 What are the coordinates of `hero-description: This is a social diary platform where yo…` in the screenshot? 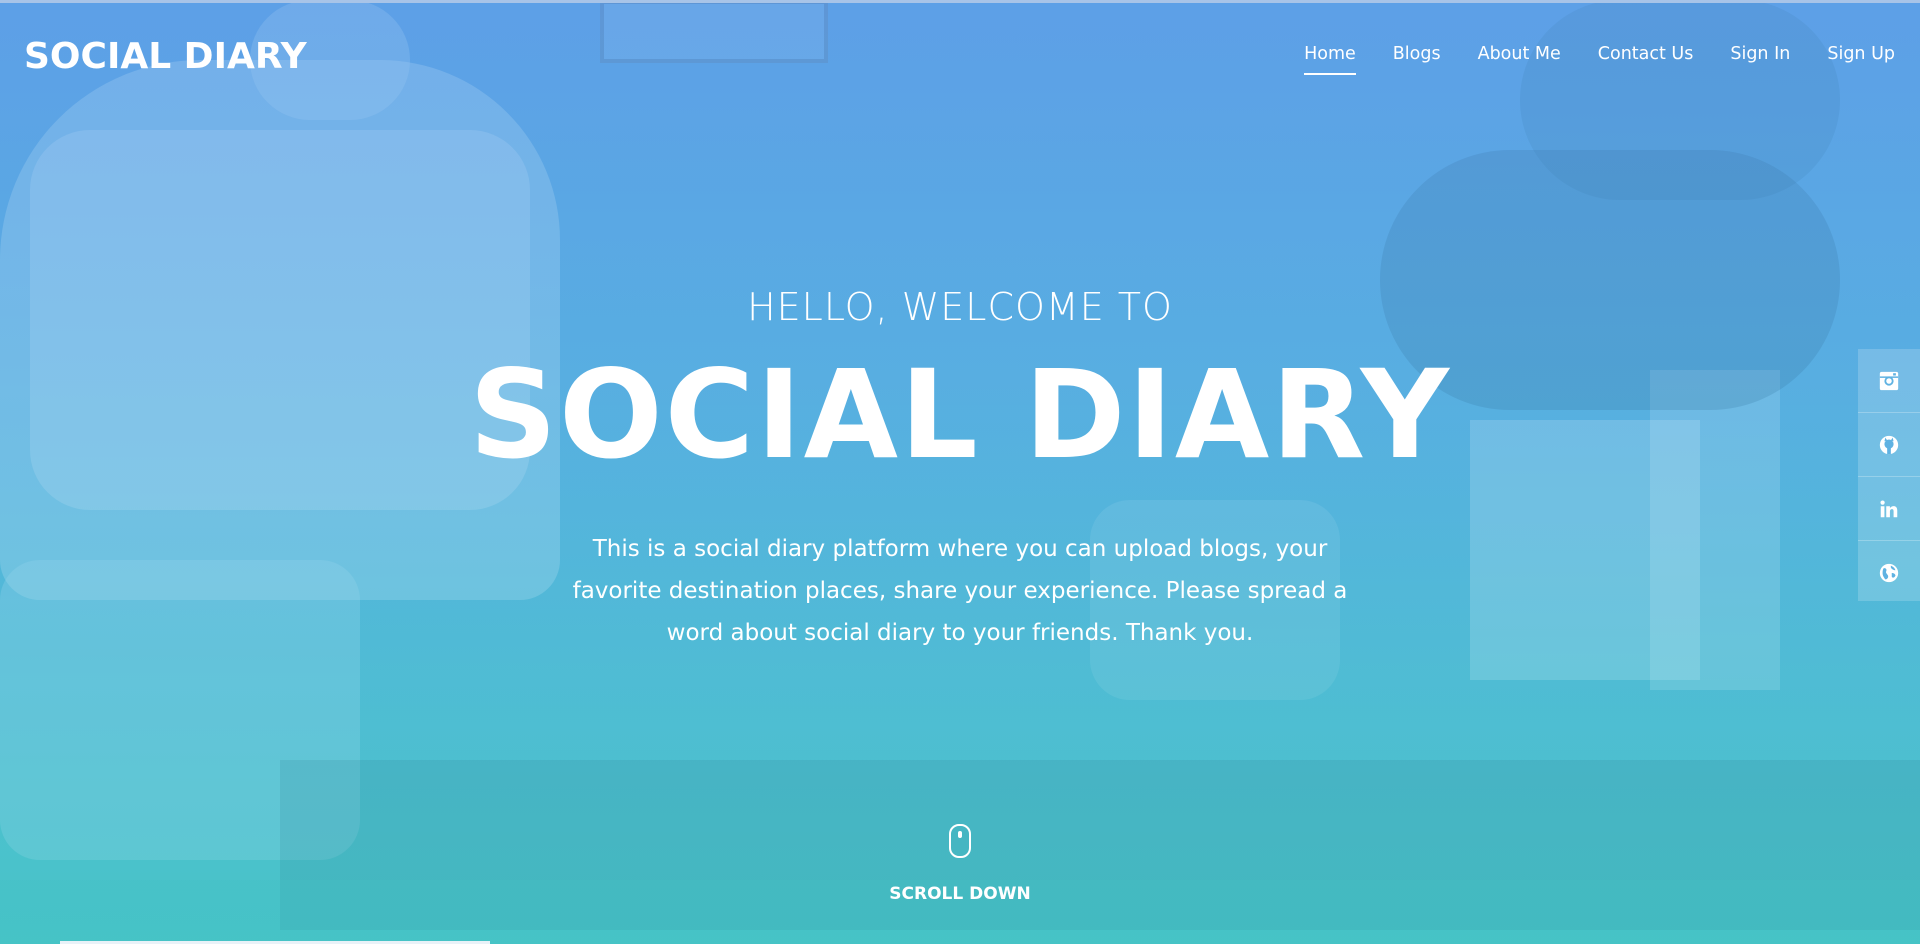 It's located at (960, 591).